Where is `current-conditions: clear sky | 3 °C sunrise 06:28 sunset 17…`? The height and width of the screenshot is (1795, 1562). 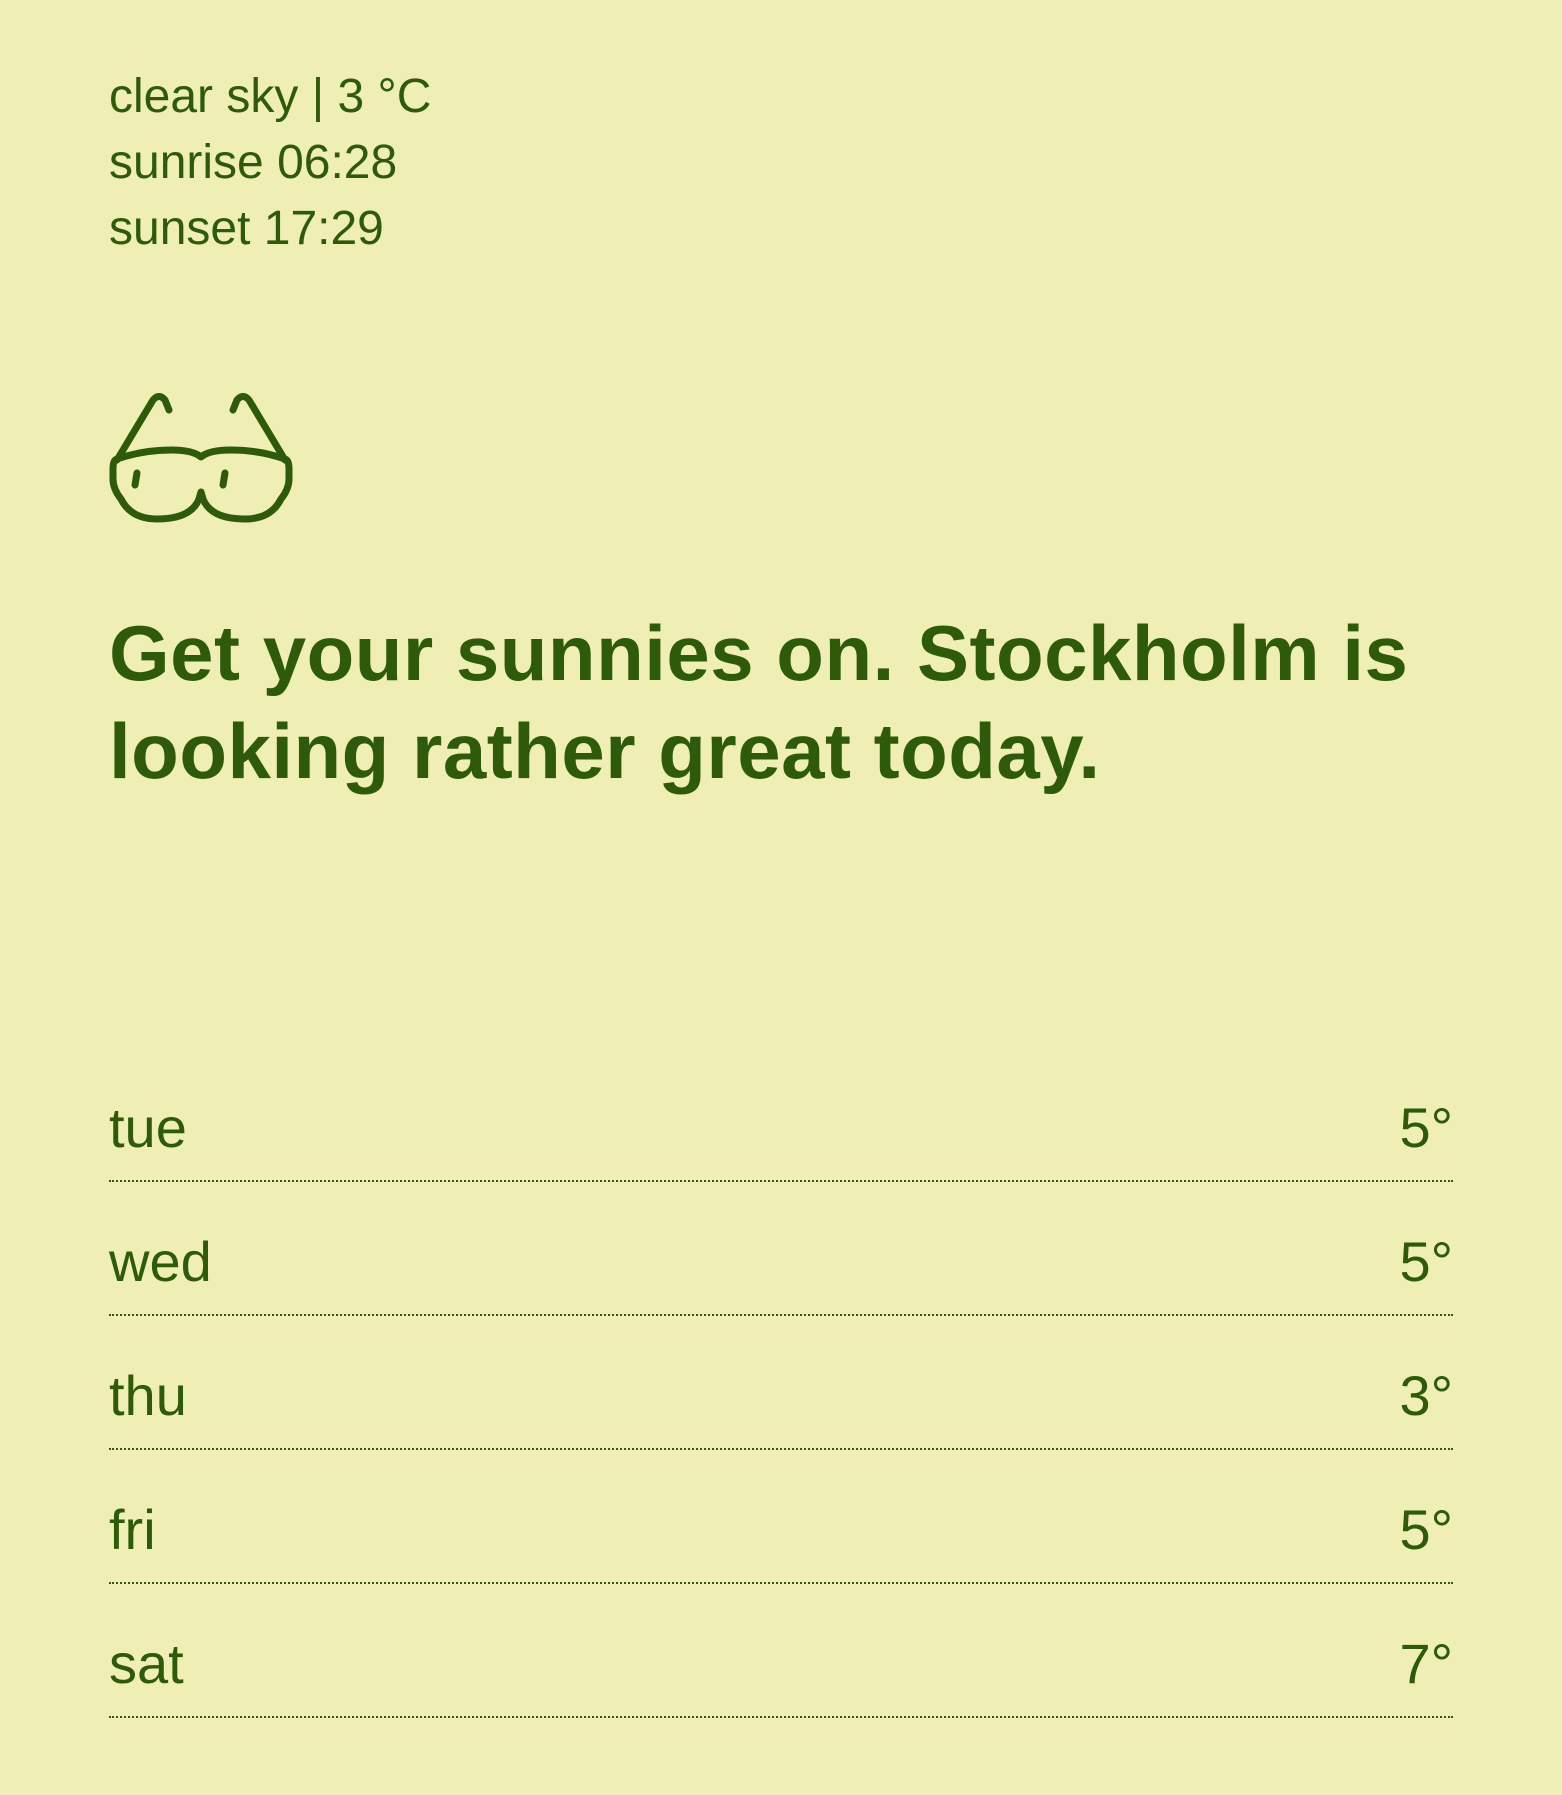 current-conditions: clear sky | 3 °C sunrise 06:28 sunset 17… is located at coordinates (270, 163).